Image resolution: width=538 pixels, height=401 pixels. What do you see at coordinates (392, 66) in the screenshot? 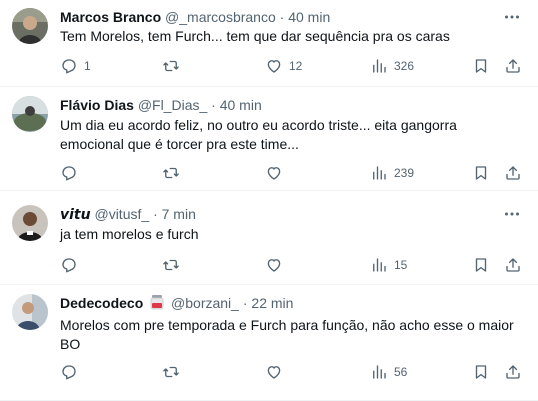
I see `views-button: 326` at bounding box center [392, 66].